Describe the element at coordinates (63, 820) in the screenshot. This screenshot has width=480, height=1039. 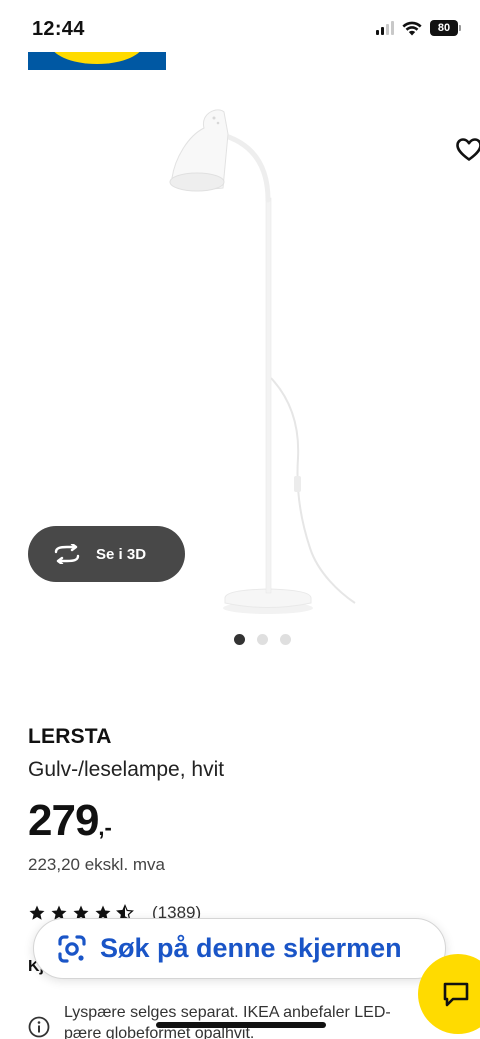
I see `price-amount: 279` at that location.